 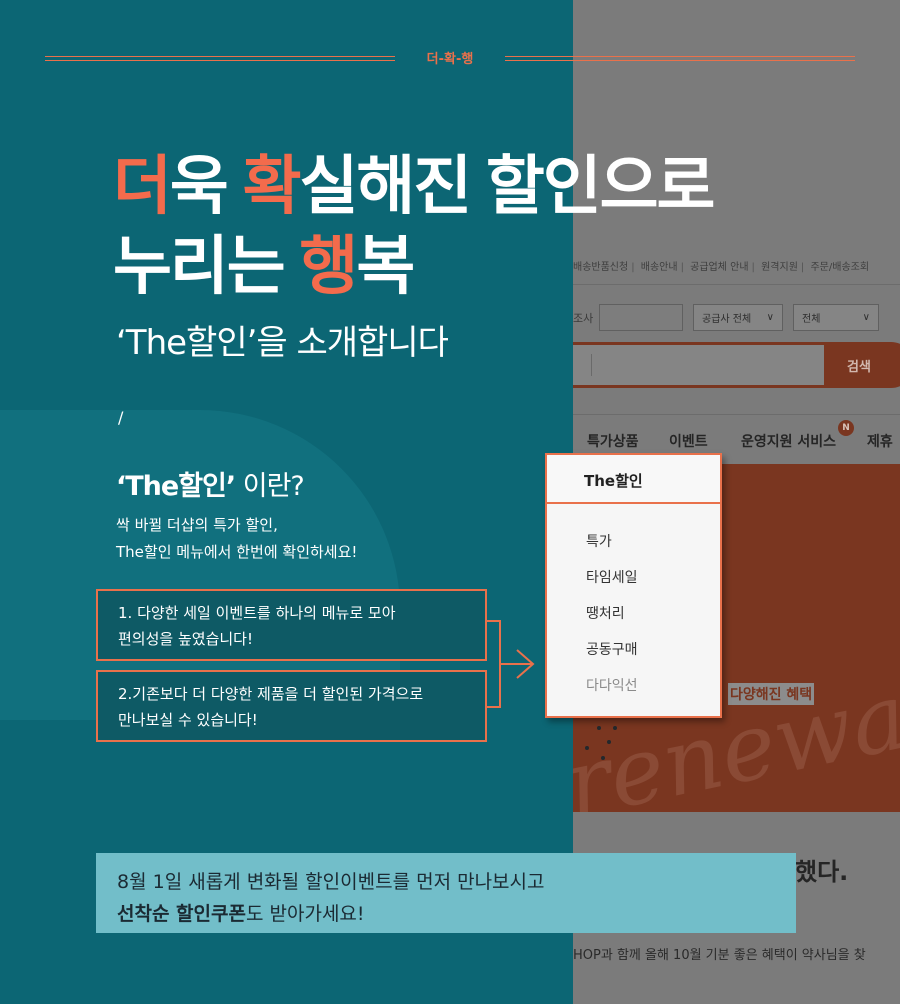 What do you see at coordinates (142, 186) in the screenshot?
I see `headline-accent: 더` at bounding box center [142, 186].